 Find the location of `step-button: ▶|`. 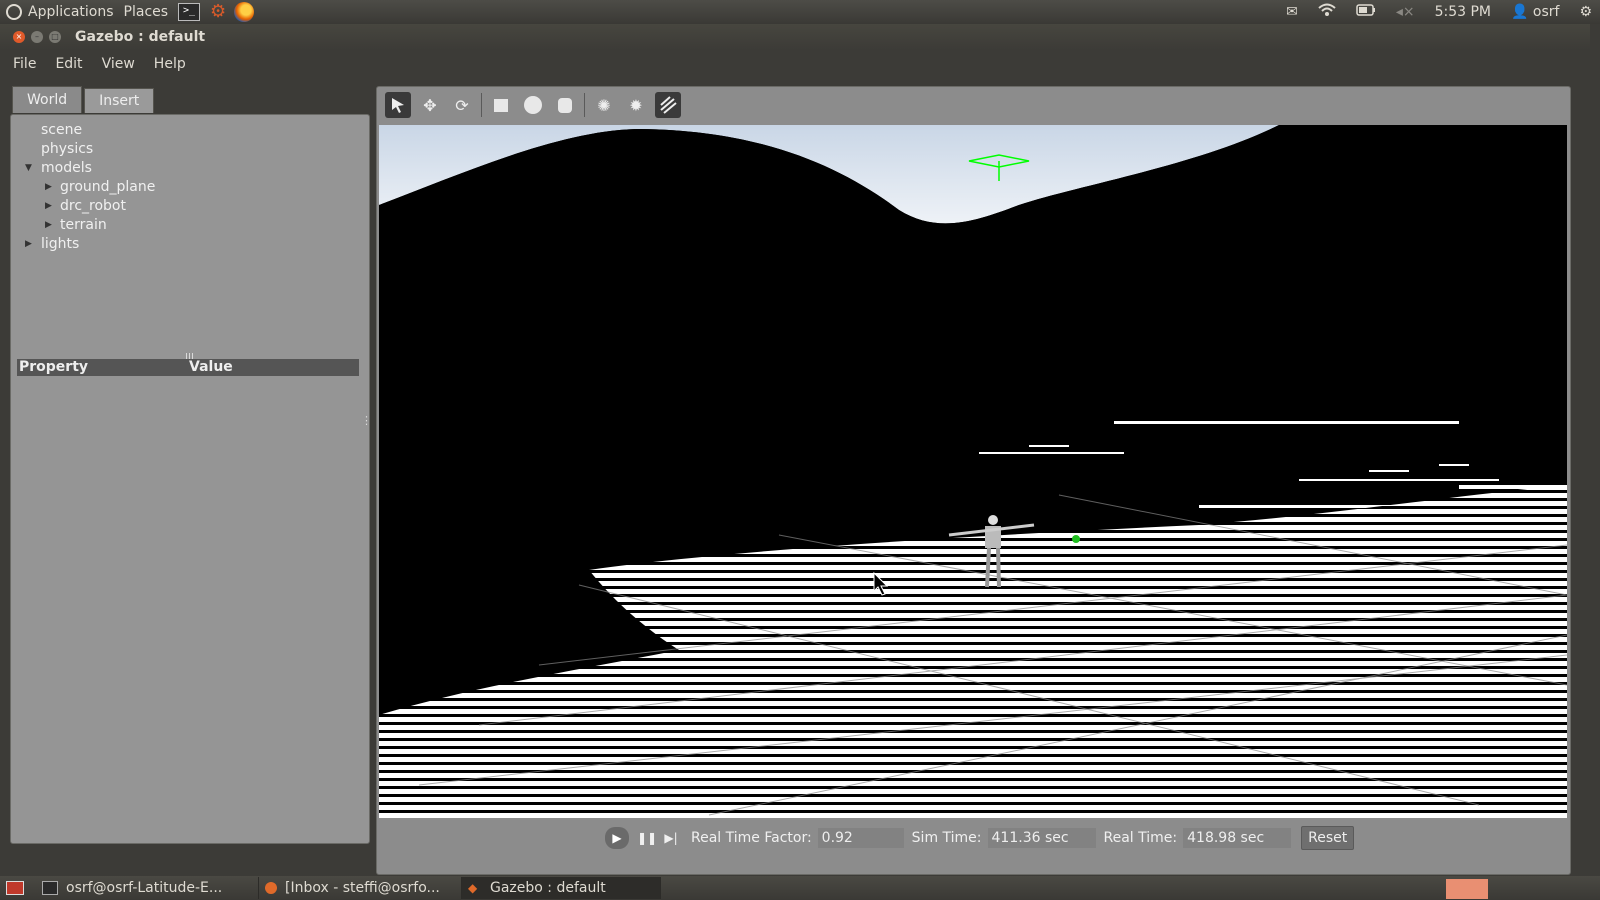

step-button: ▶| is located at coordinates (671, 838).